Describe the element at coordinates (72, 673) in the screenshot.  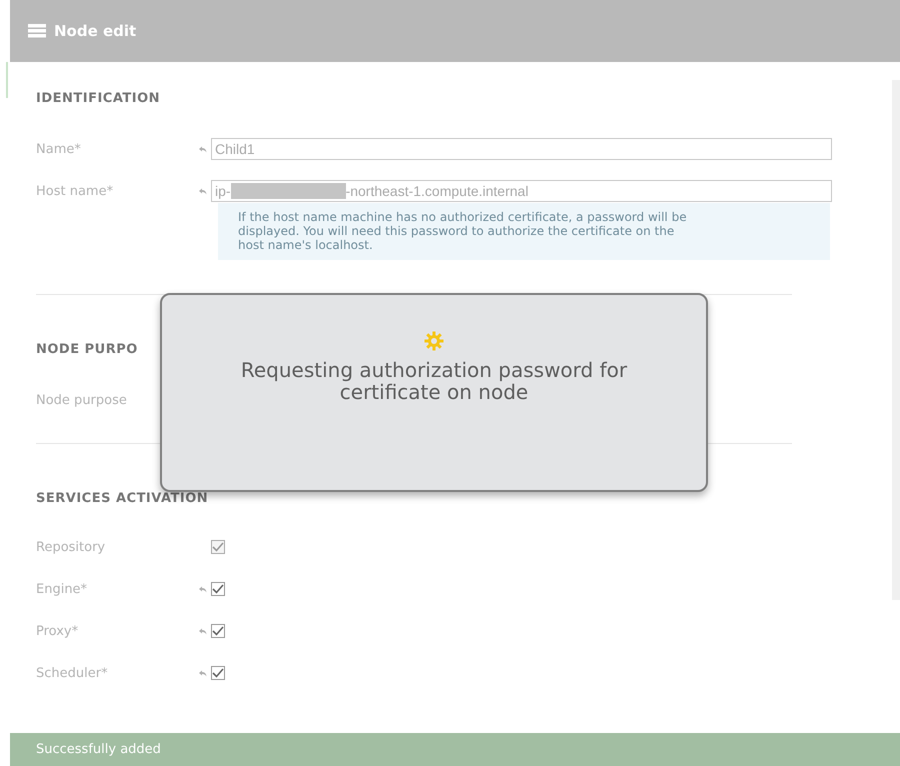
I see `field-label: Scheduler*` at that location.